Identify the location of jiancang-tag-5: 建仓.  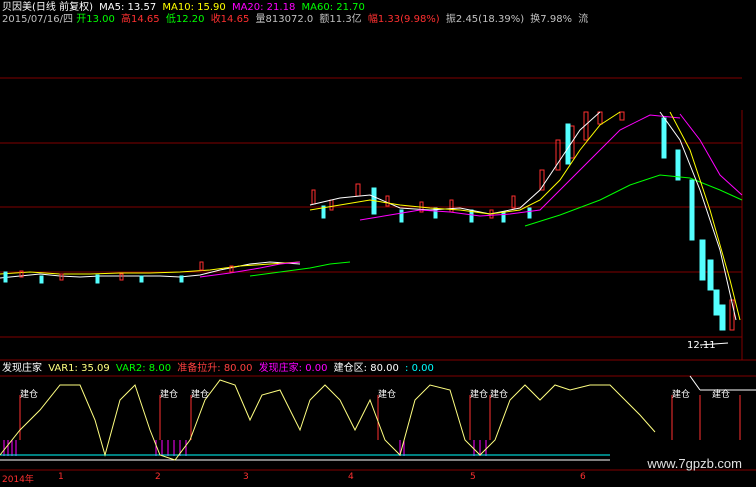
(479, 394).